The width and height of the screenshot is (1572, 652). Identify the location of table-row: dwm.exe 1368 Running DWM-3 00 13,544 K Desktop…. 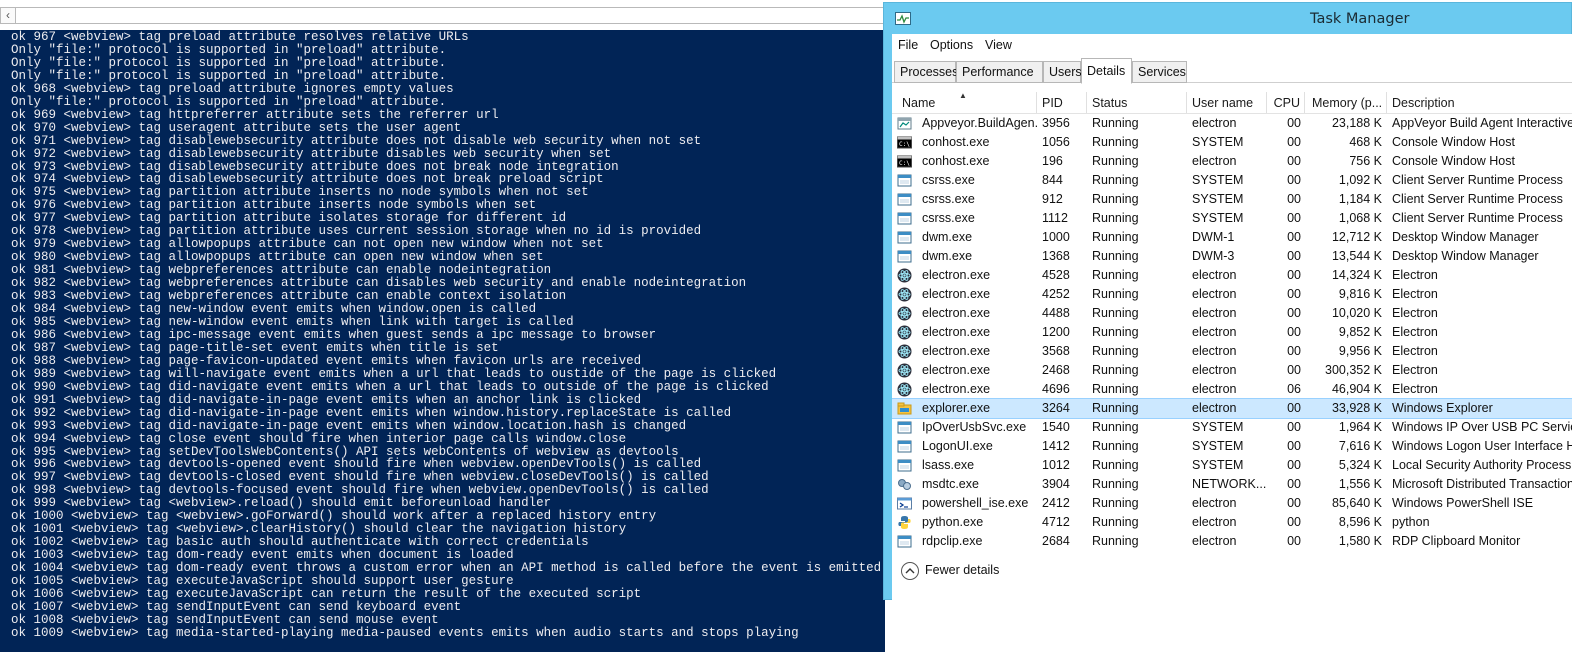
(1232, 256).